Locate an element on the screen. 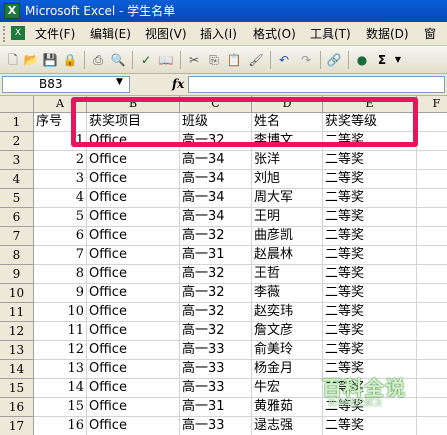 The width and height of the screenshot is (447, 435). row-header: 1 is located at coordinates (17, 122).